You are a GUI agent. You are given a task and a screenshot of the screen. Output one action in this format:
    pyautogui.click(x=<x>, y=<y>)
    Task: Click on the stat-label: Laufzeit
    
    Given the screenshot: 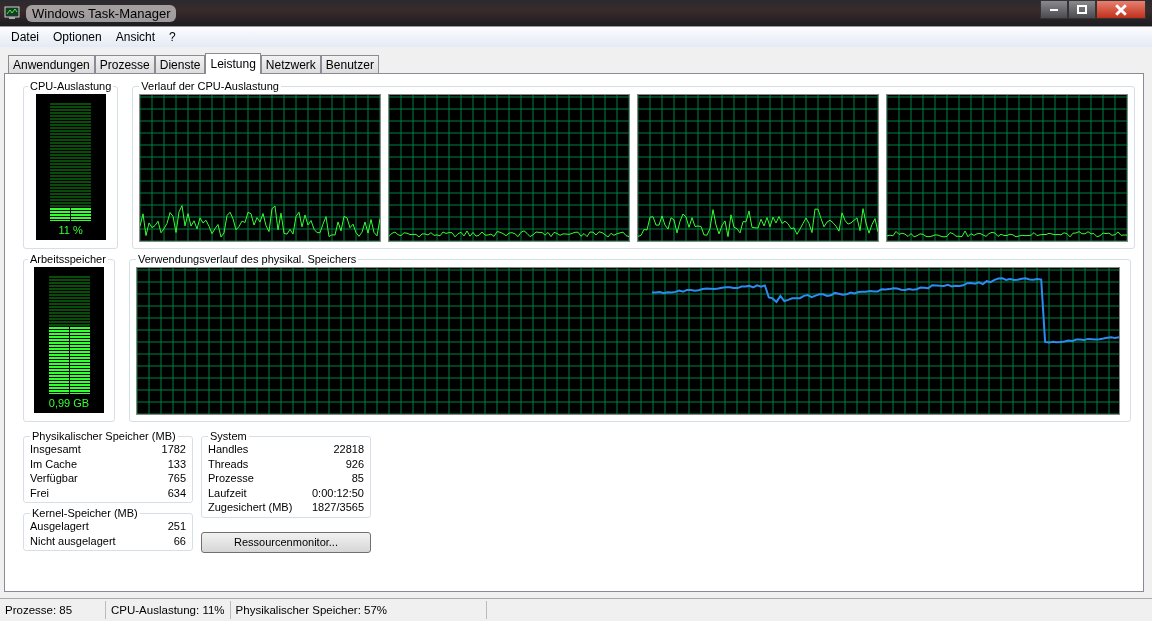 What is the action you would take?
    pyautogui.click(x=227, y=492)
    